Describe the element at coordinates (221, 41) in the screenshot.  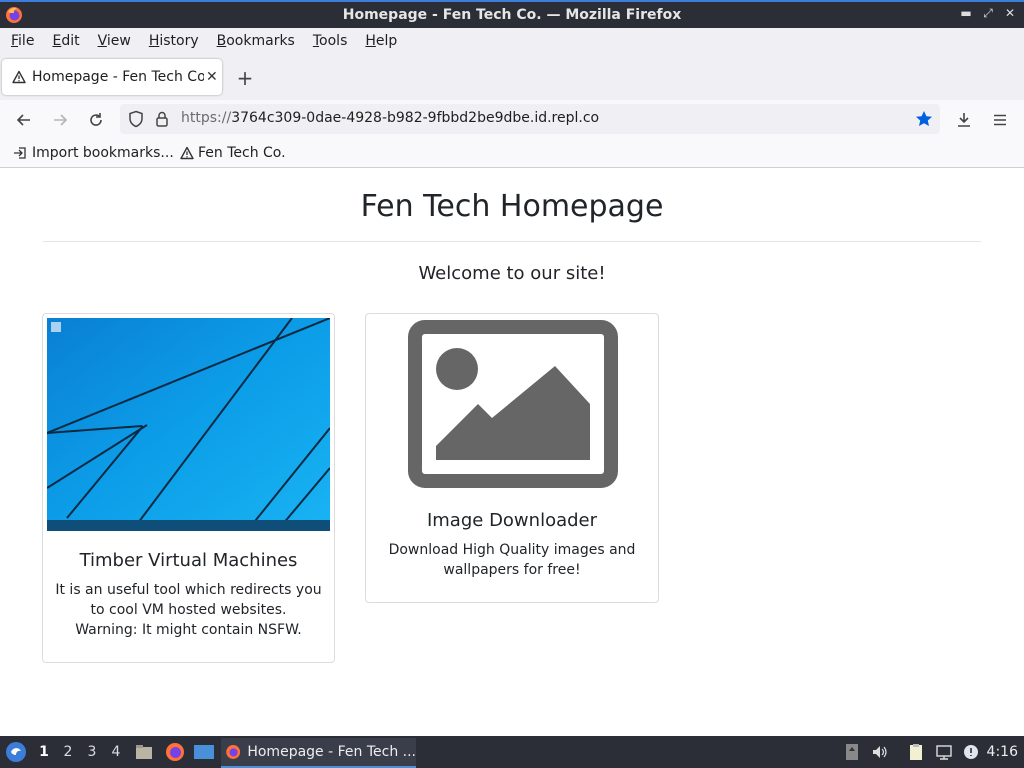
I see `menu-bookmarks-accel: B` at that location.